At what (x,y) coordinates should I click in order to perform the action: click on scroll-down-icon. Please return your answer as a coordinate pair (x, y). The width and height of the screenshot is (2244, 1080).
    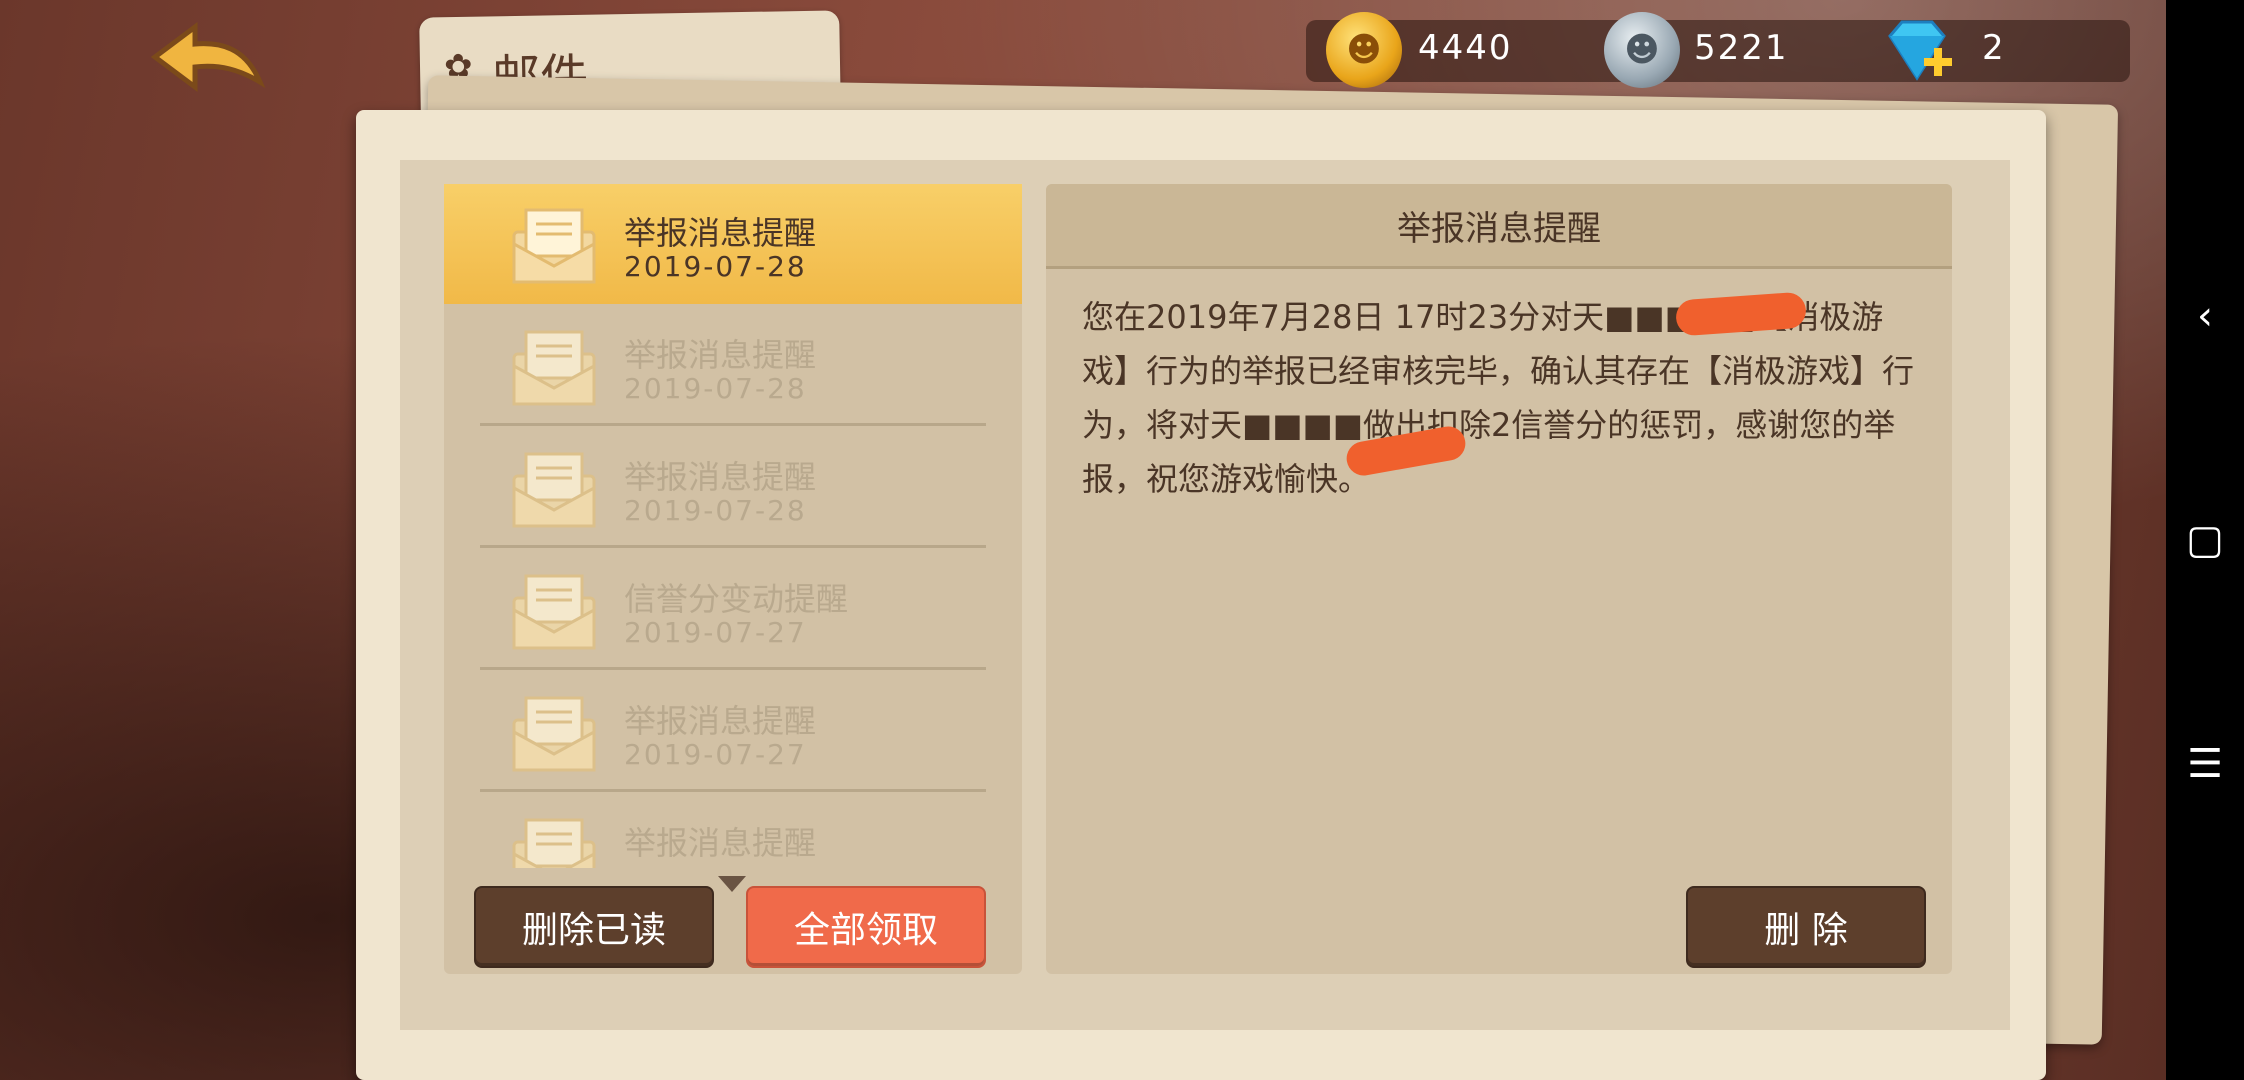
    Looking at the image, I should click on (732, 884).